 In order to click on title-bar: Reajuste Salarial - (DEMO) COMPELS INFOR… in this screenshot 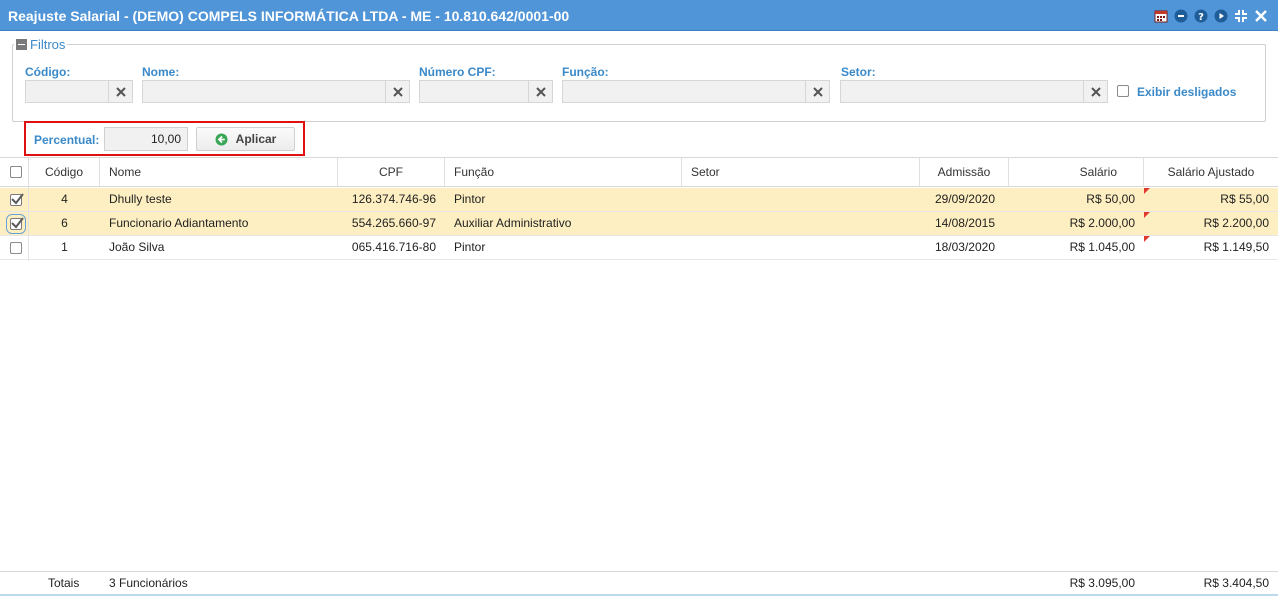, I will do `click(639, 15)`.